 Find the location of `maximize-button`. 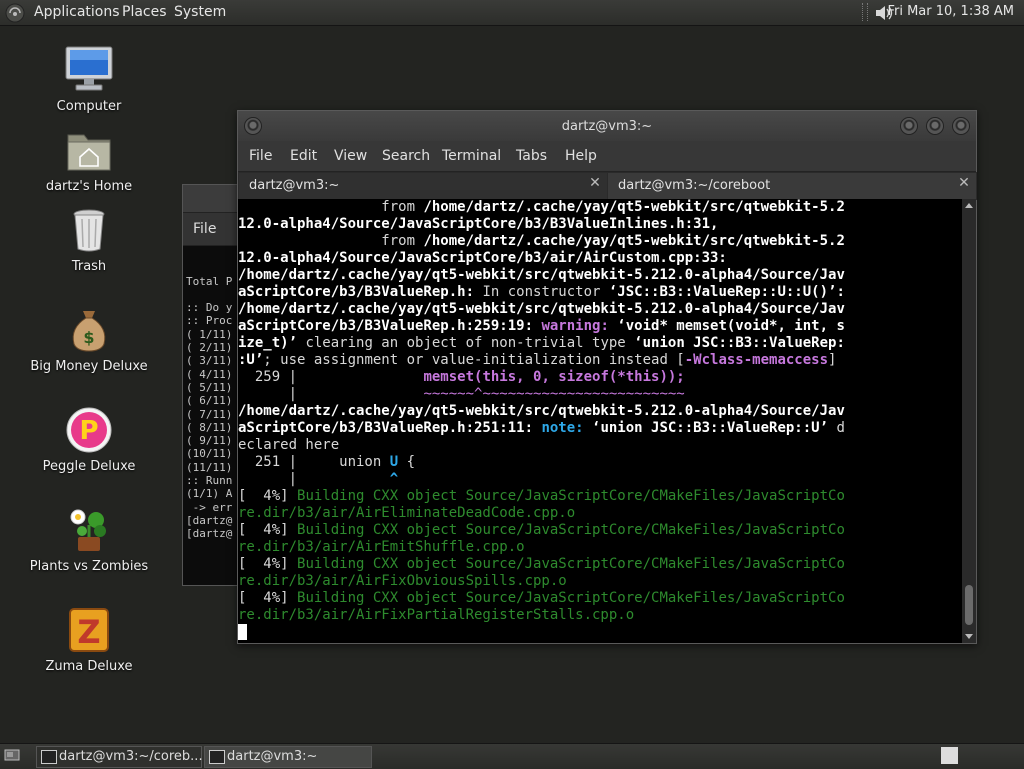

maximize-button is located at coordinates (935, 126).